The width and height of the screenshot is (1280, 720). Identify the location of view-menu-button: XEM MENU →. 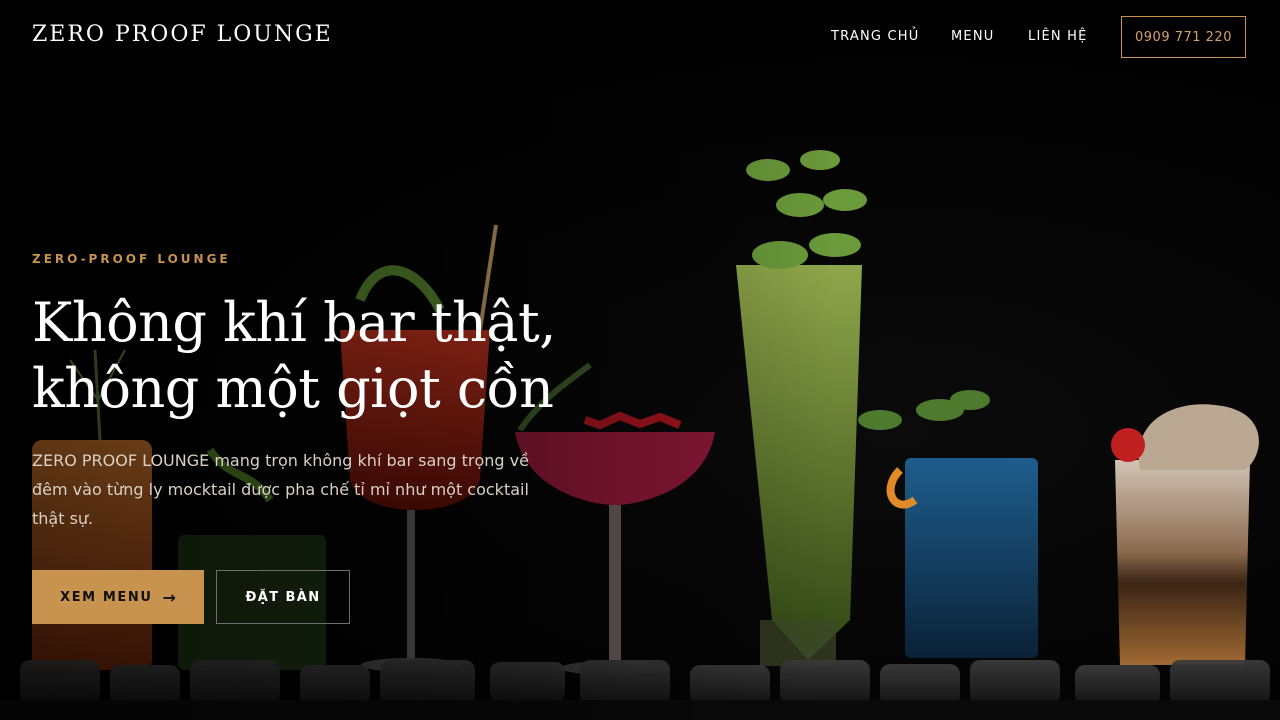
(118, 597).